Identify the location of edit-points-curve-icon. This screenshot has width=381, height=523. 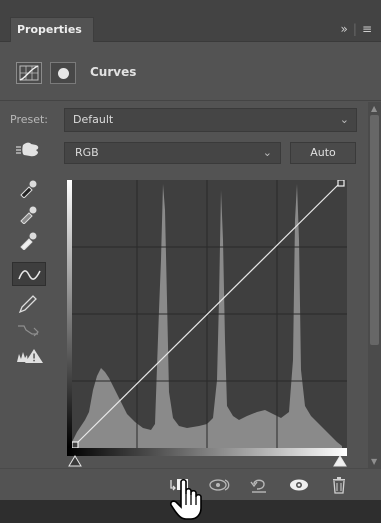
(29, 274).